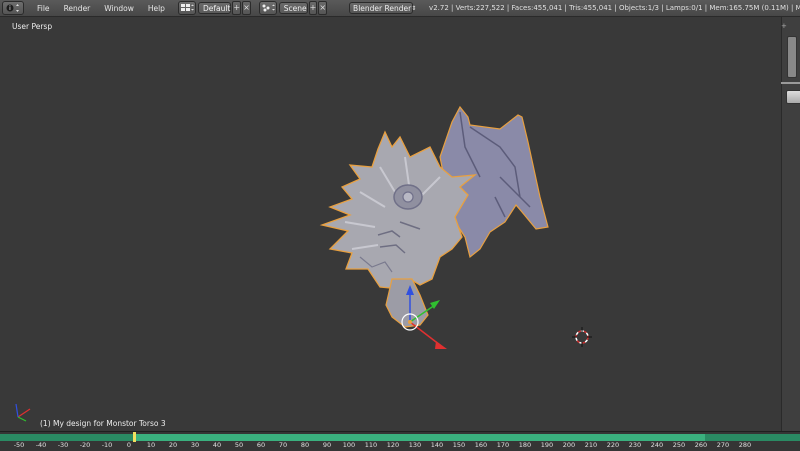  What do you see at coordinates (657, 445) in the screenshot?
I see `timeline-tick: 240` at bounding box center [657, 445].